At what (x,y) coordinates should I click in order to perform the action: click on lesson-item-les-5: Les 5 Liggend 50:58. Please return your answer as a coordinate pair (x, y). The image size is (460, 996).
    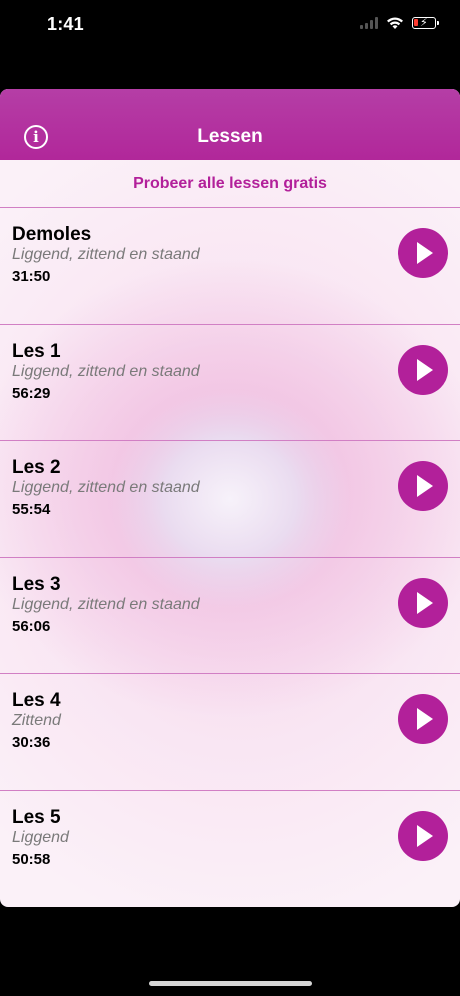
    Looking at the image, I should click on (230, 849).